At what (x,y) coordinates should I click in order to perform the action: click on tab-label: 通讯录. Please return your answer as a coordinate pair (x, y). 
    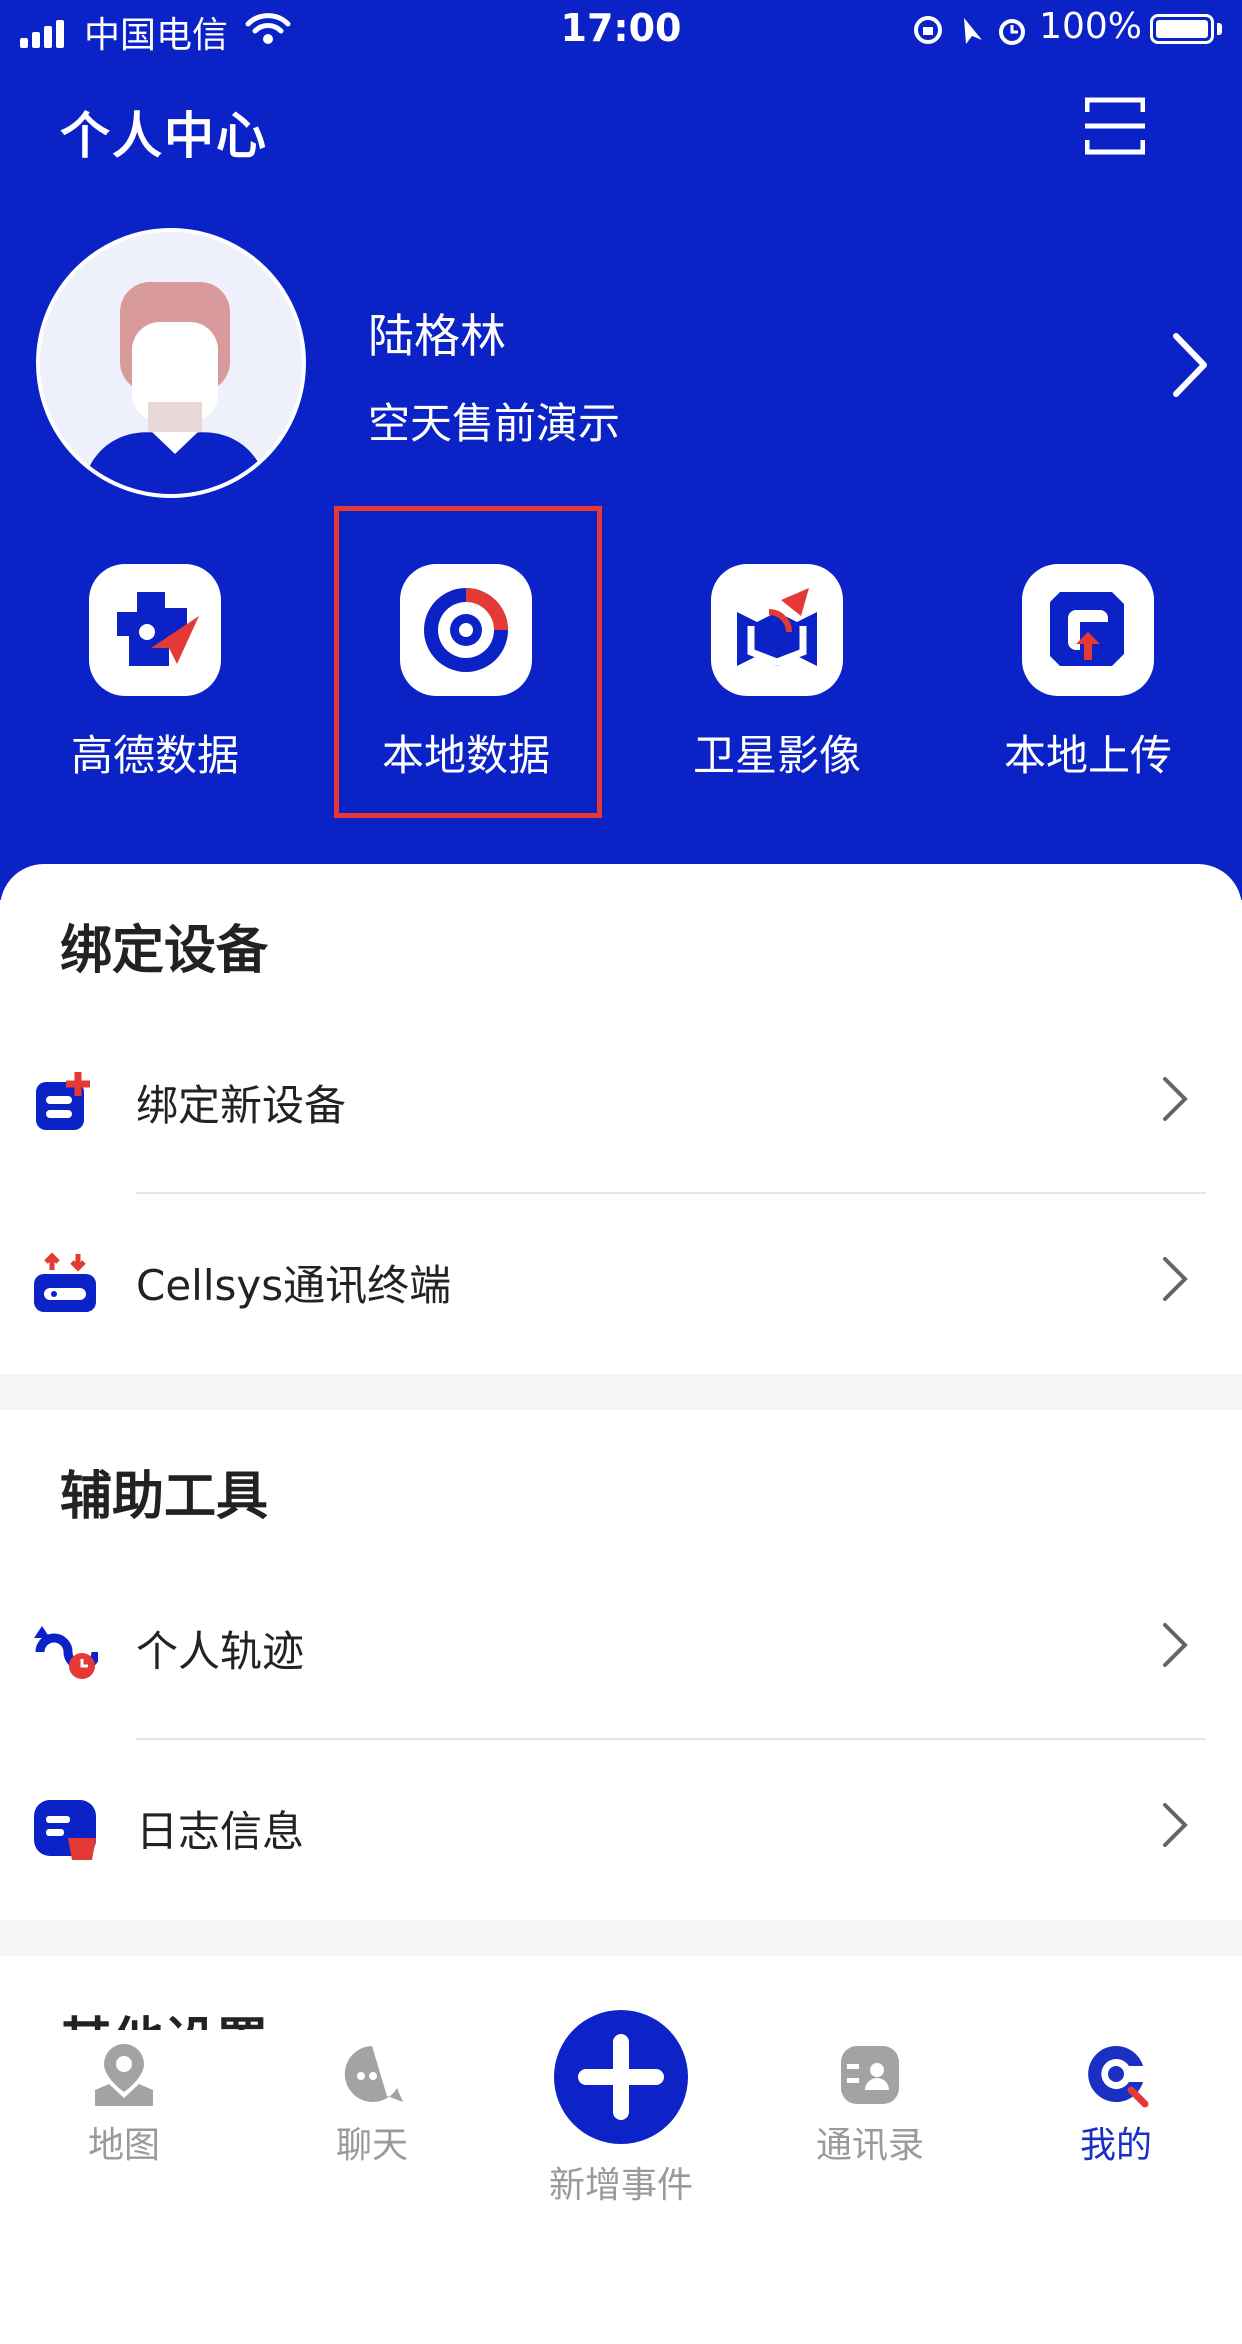
    Looking at the image, I should click on (869, 2145).